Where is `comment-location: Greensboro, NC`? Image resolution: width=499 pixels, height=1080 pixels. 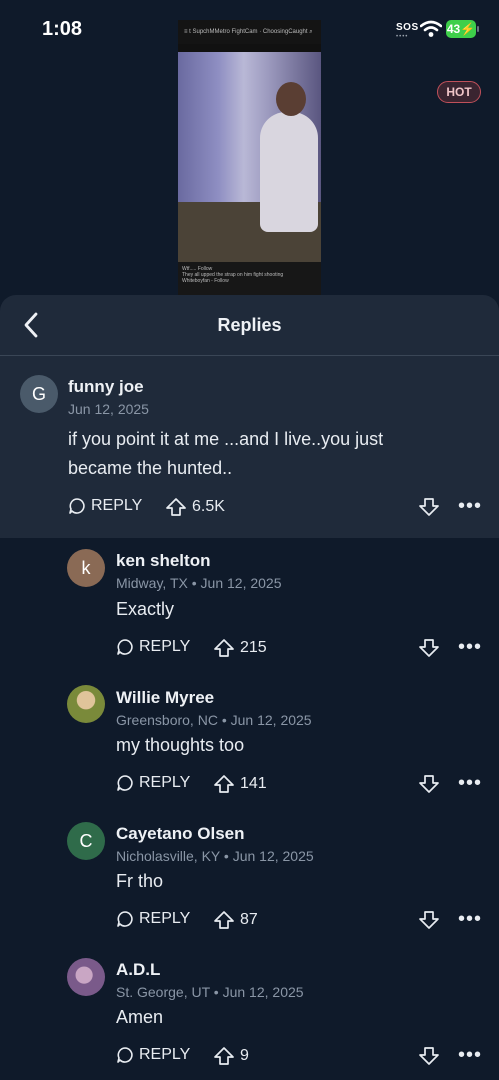
comment-location: Greensboro, NC is located at coordinates (167, 720).